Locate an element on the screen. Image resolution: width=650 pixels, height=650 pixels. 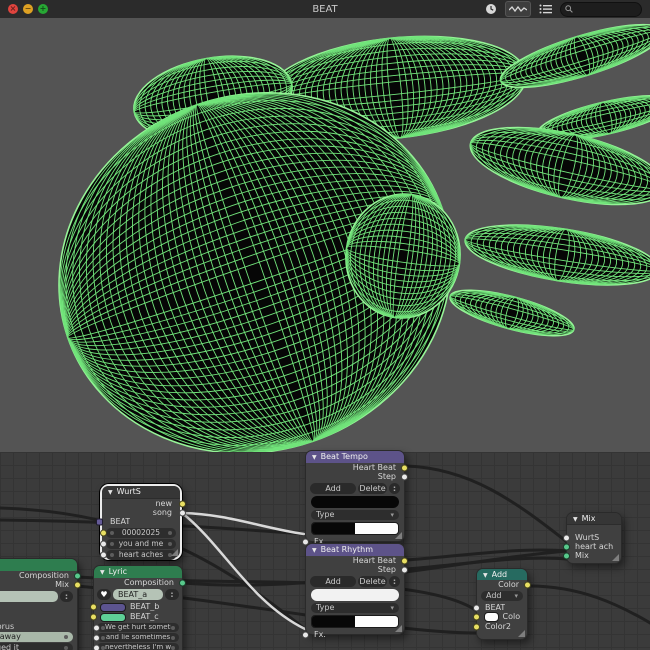
search-field is located at coordinates (601, 9).